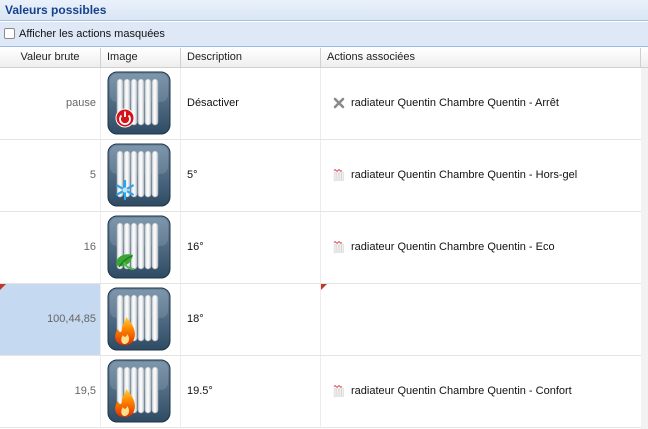 This screenshot has height=429, width=648. I want to click on actions-cell: radiateur Quentin Chambre Quentin - Eco, so click(481, 247).